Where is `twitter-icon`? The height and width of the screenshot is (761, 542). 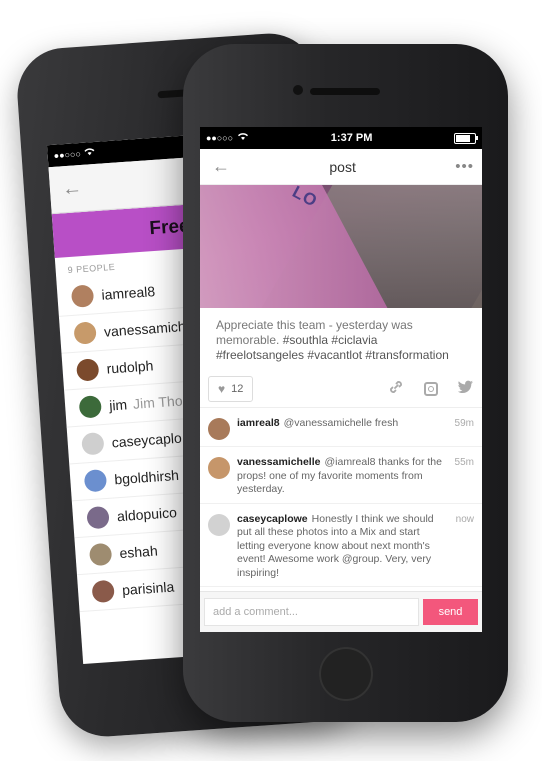 twitter-icon is located at coordinates (465, 389).